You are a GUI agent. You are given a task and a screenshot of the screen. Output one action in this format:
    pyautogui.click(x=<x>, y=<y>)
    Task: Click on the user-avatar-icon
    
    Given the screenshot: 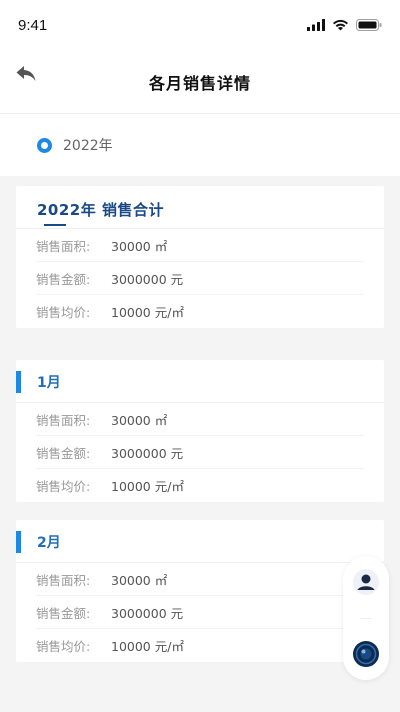 What is the action you would take?
    pyautogui.click(x=366, y=582)
    